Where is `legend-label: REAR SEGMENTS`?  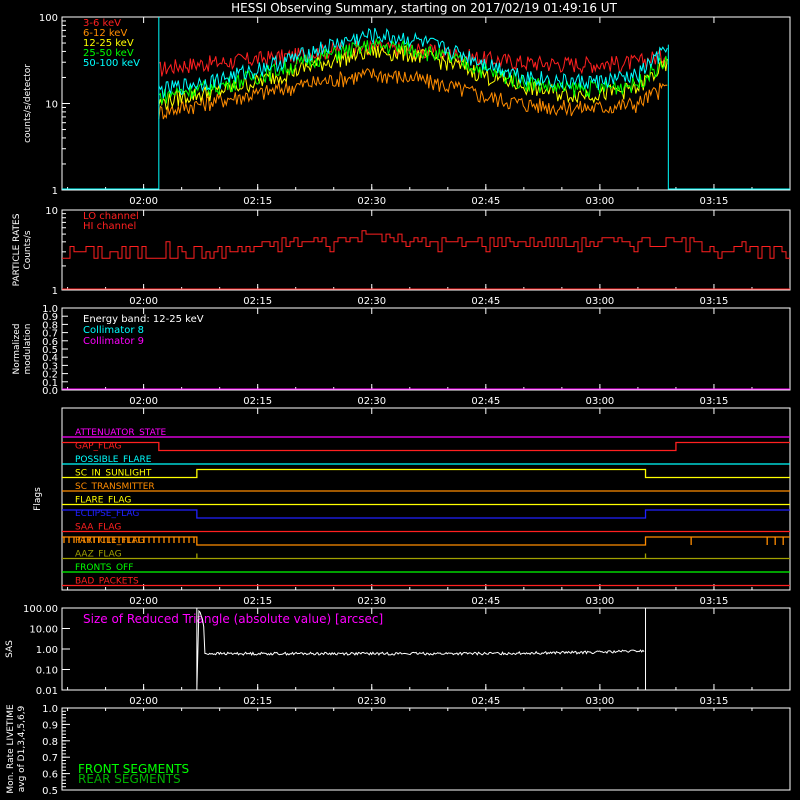
legend-label: REAR SEGMENTS is located at coordinates (129, 779).